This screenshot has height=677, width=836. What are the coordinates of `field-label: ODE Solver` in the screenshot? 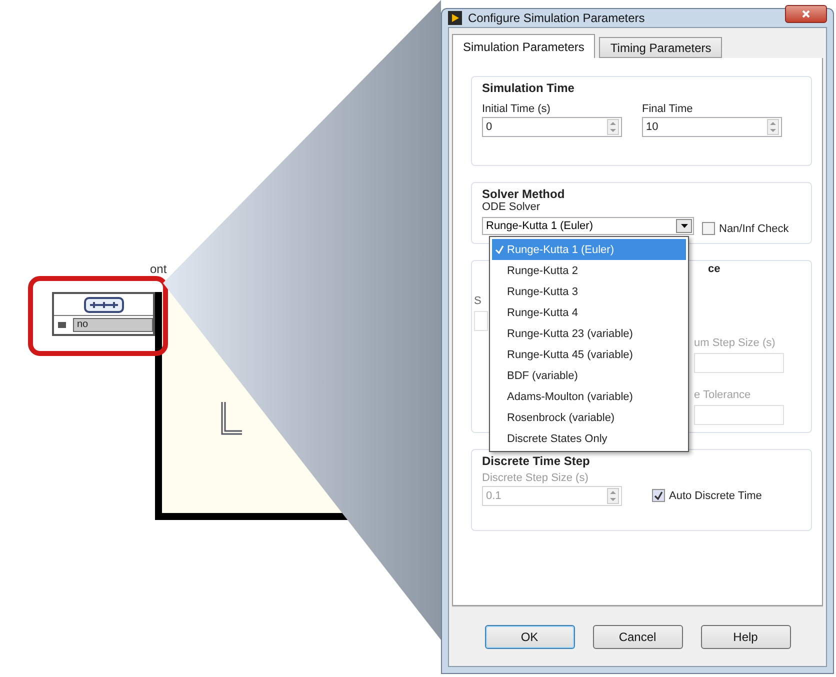 It's located at (512, 207).